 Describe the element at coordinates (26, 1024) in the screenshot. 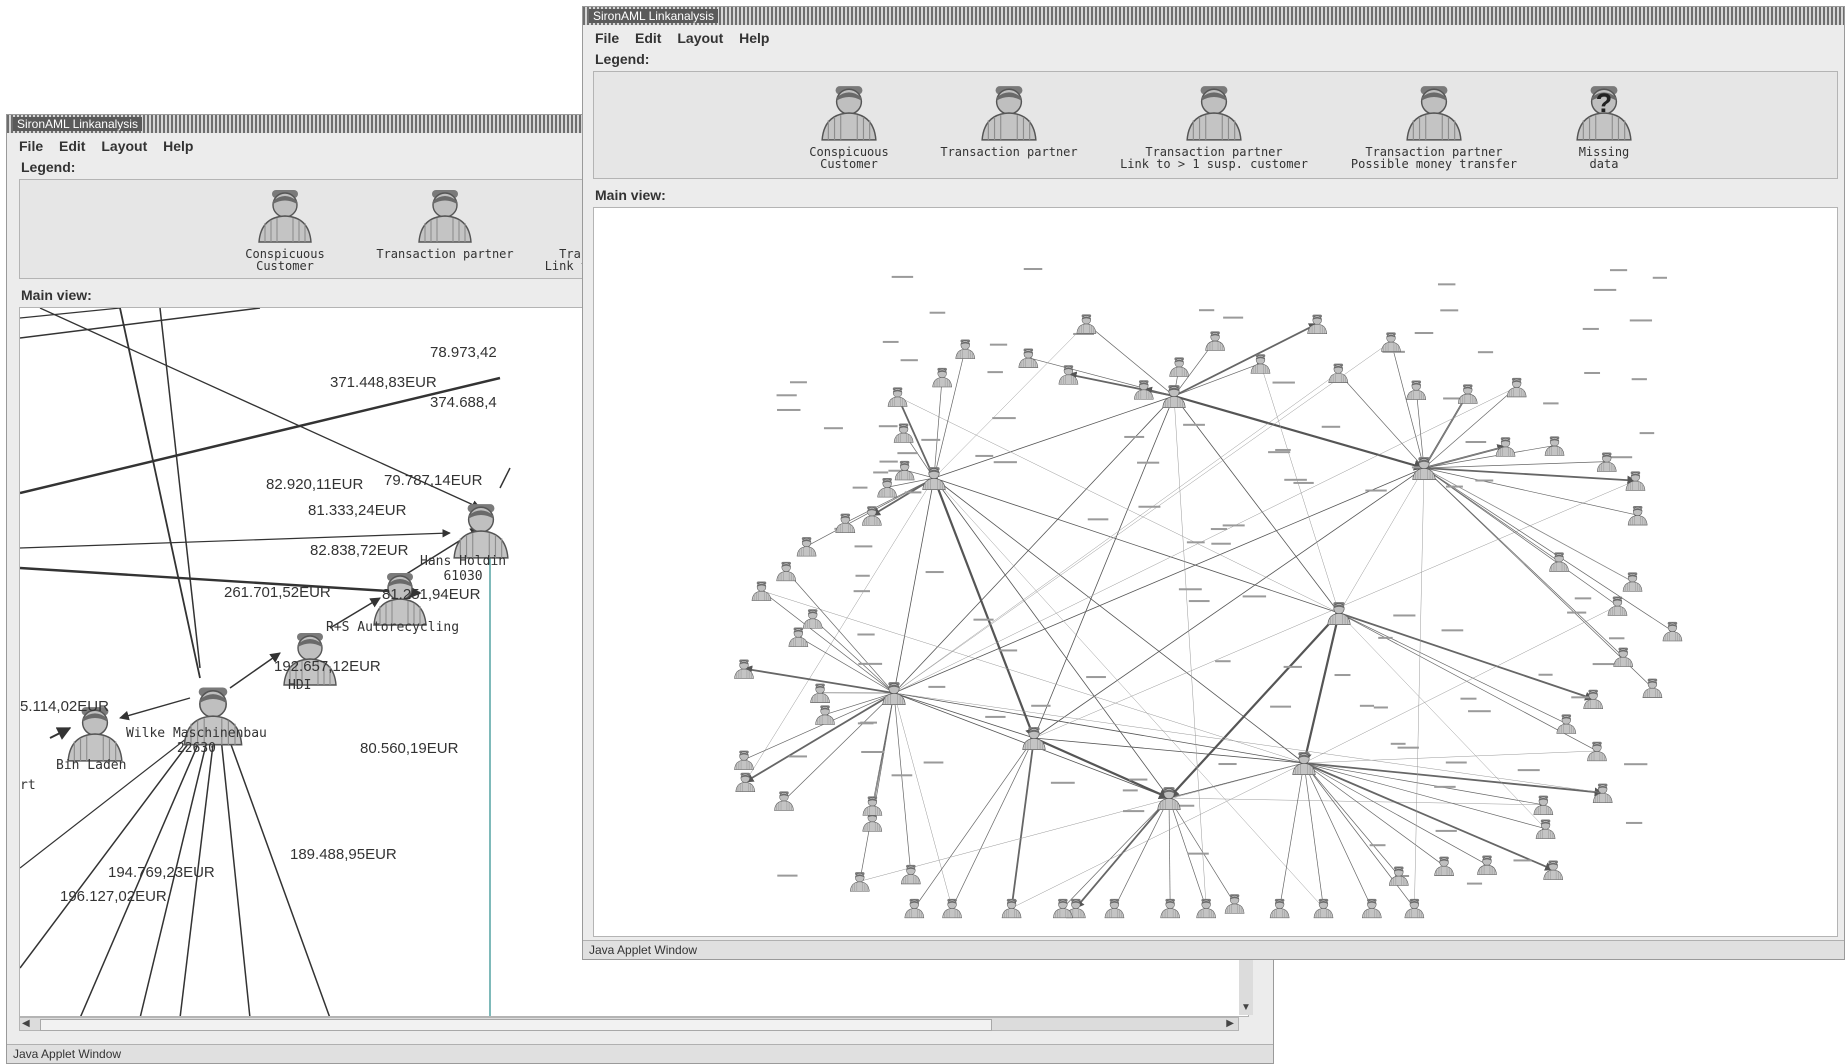

I see `scroll-left-arrow: ◀` at that location.